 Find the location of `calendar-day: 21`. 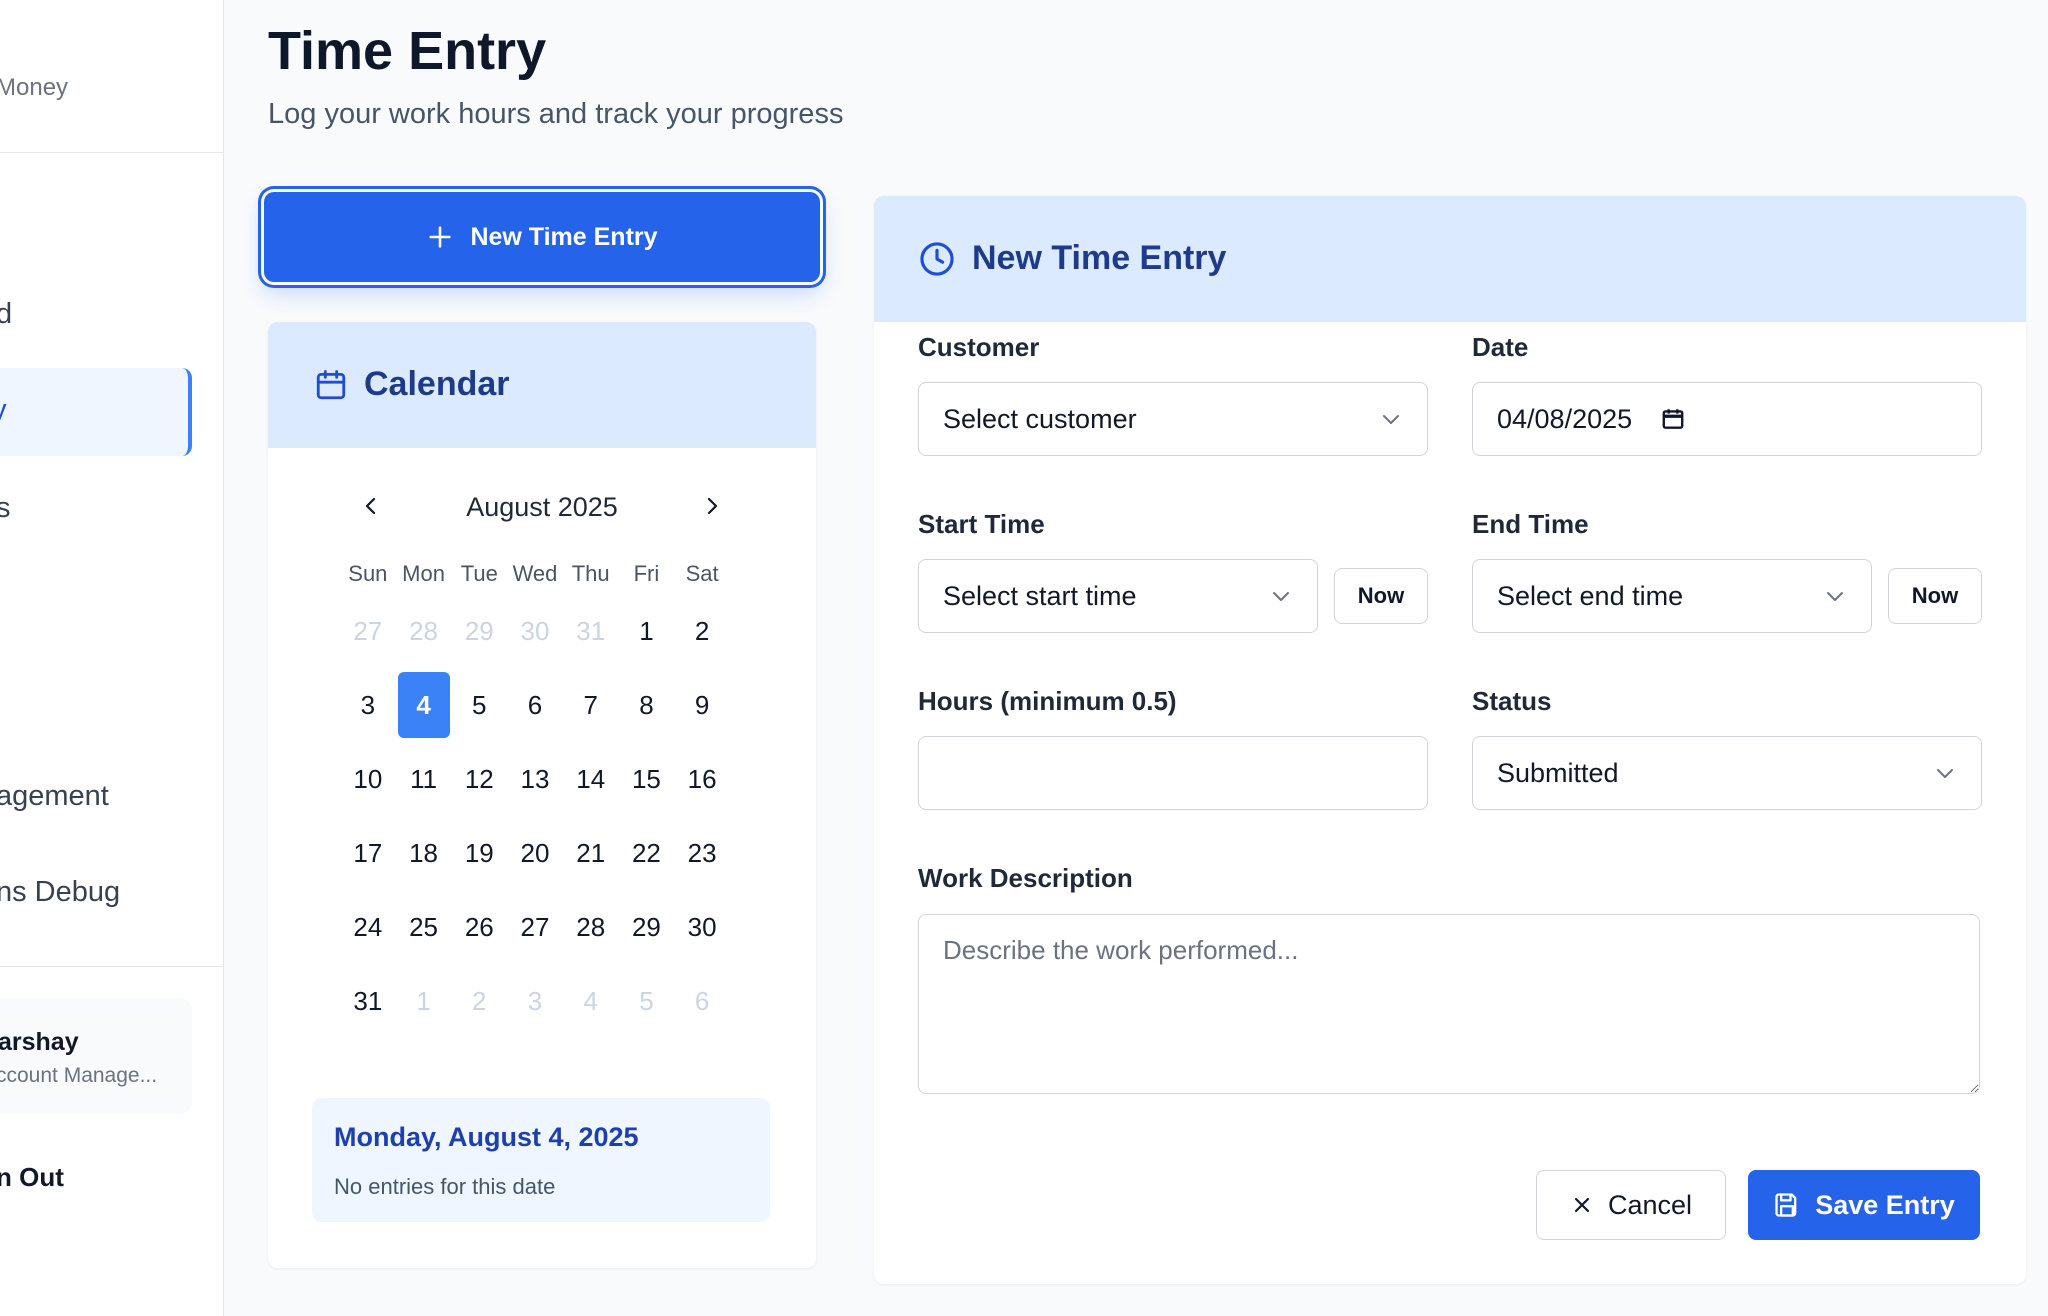

calendar-day: 21 is located at coordinates (591, 853).